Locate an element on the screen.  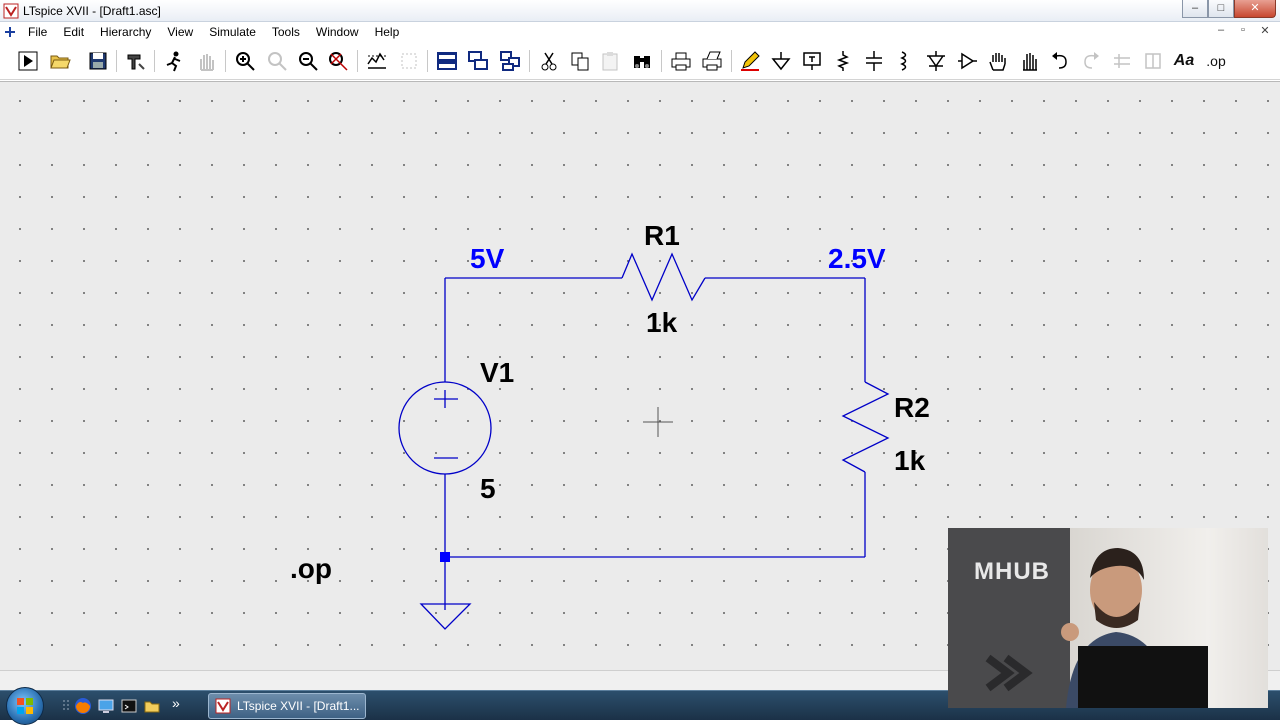
maximize-button: □ is located at coordinates (1221, 9).